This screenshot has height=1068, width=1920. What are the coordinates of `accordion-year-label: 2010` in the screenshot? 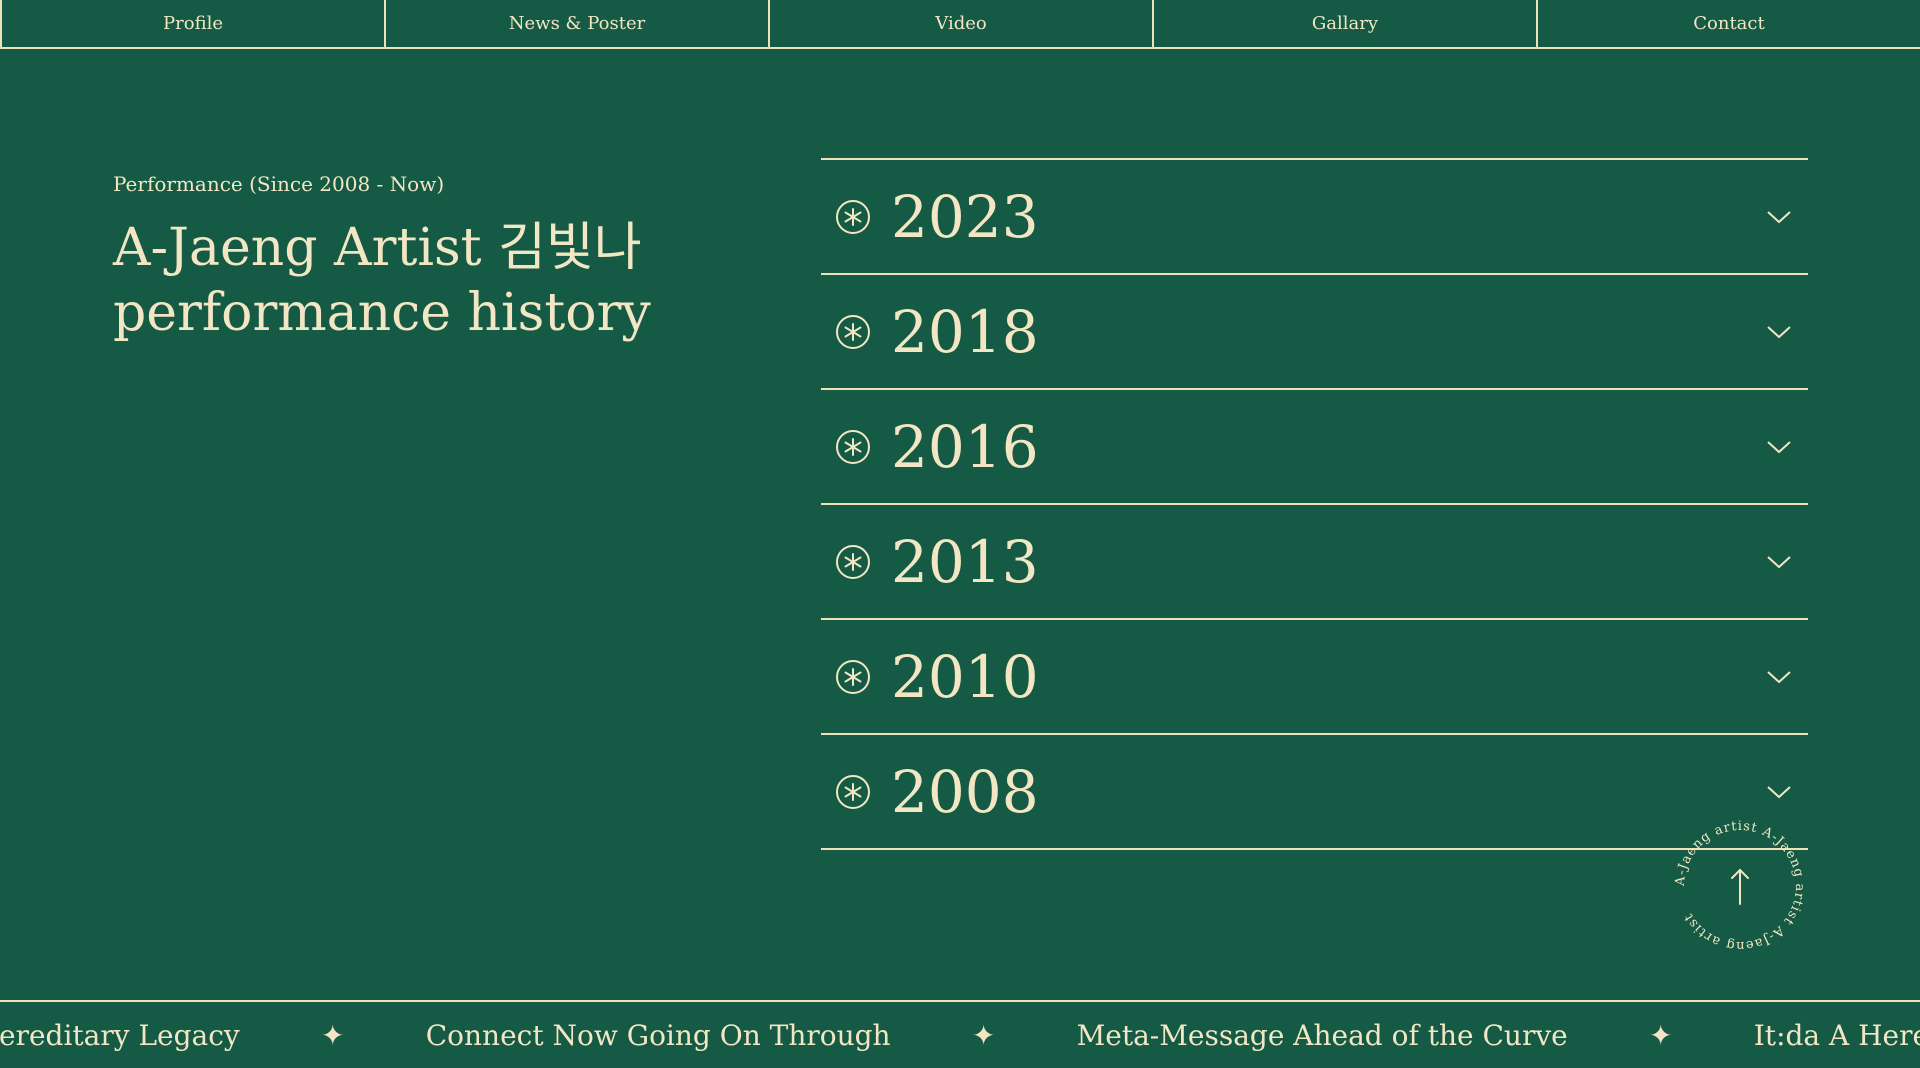 It's located at (965, 676).